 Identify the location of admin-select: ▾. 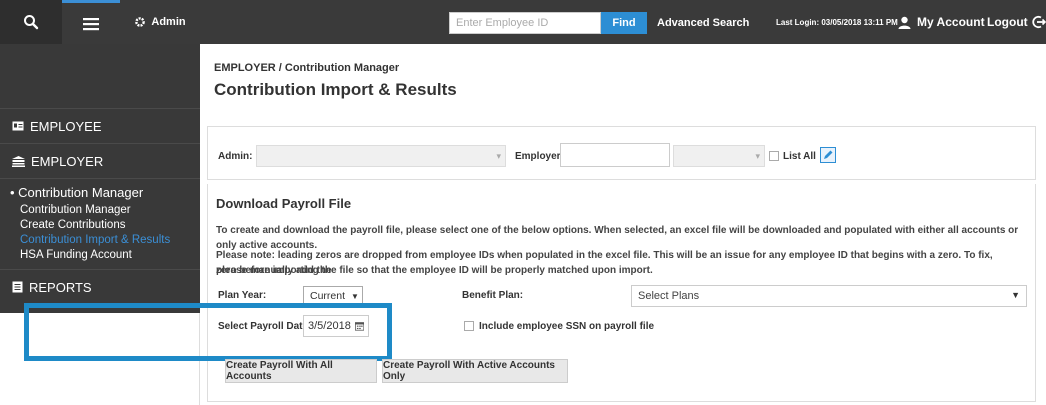
(381, 156).